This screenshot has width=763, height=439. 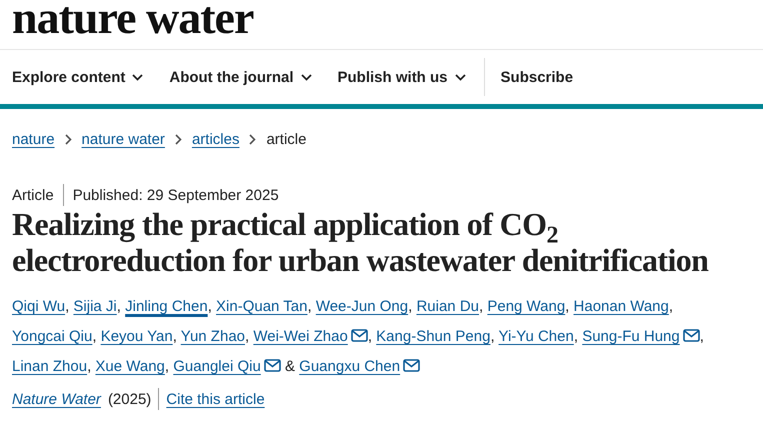 What do you see at coordinates (123, 139) in the screenshot?
I see `breadcrumb-link: nature water` at bounding box center [123, 139].